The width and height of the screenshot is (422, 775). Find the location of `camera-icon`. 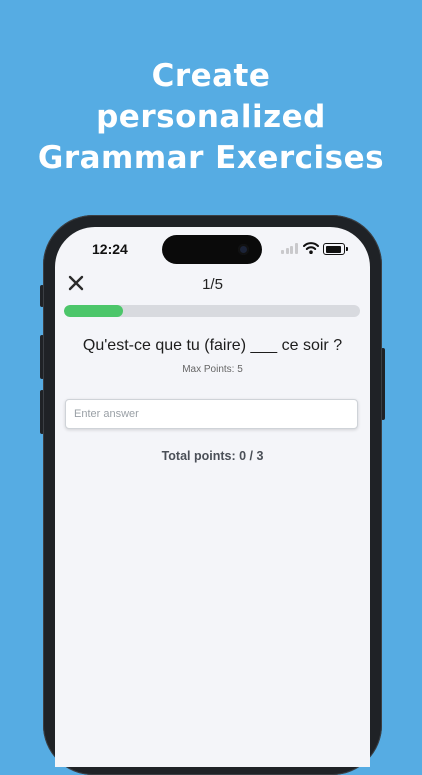

camera-icon is located at coordinates (243, 249).